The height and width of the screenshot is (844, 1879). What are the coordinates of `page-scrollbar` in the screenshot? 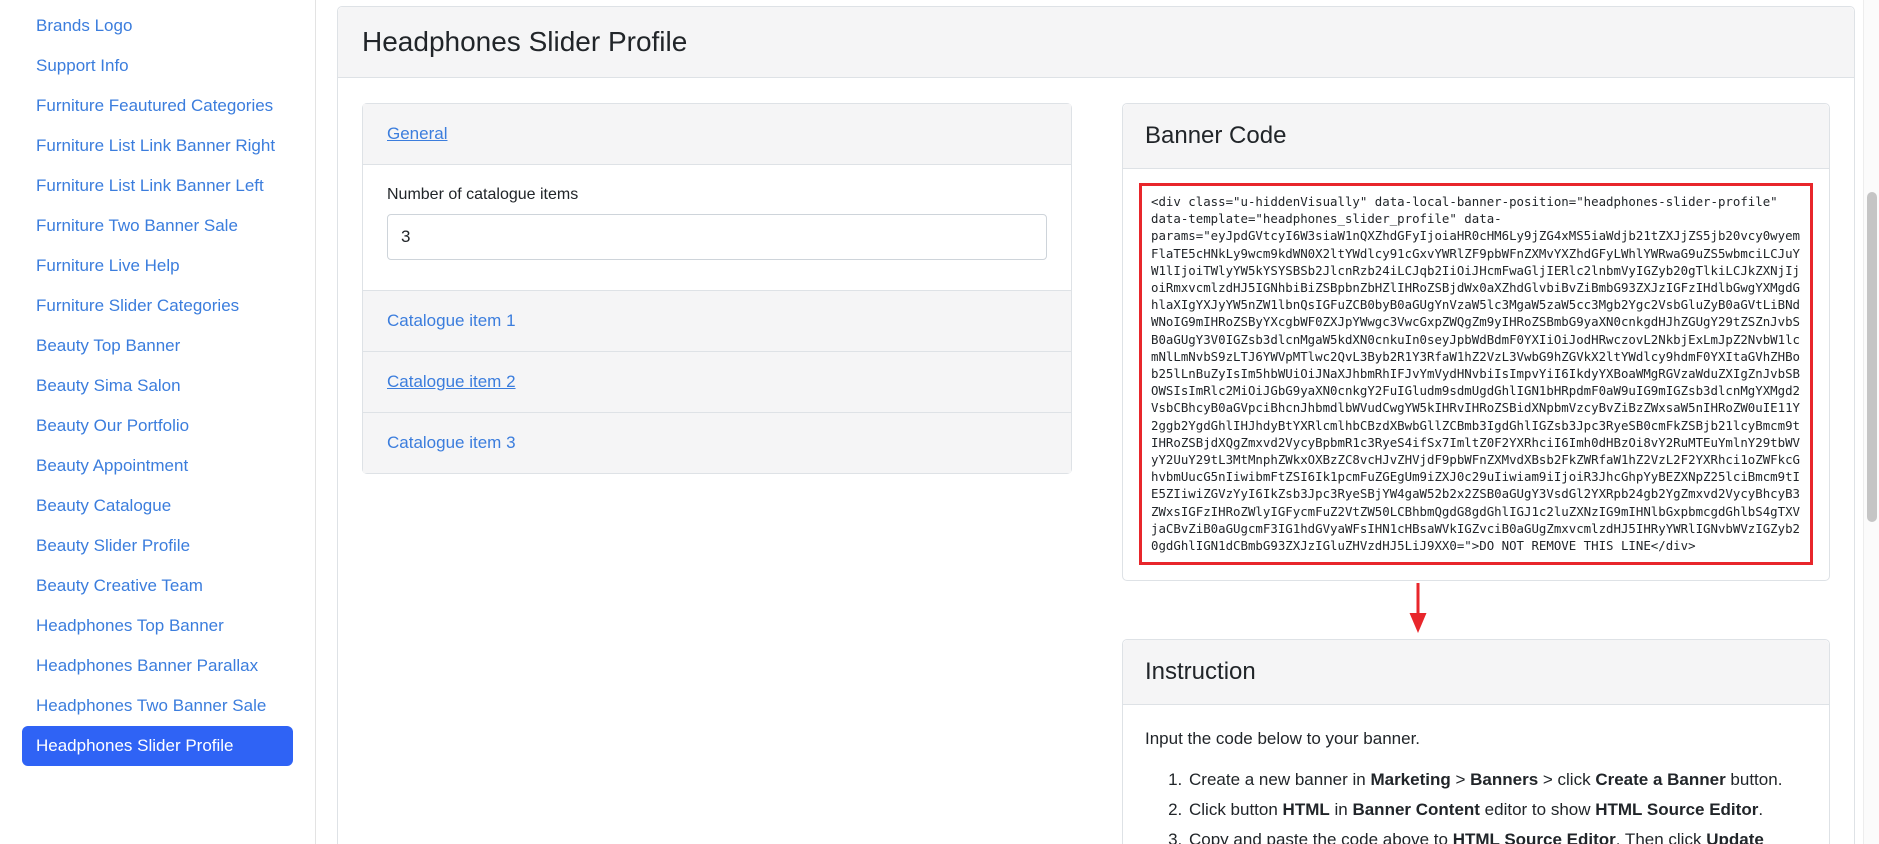 It's located at (1871, 422).